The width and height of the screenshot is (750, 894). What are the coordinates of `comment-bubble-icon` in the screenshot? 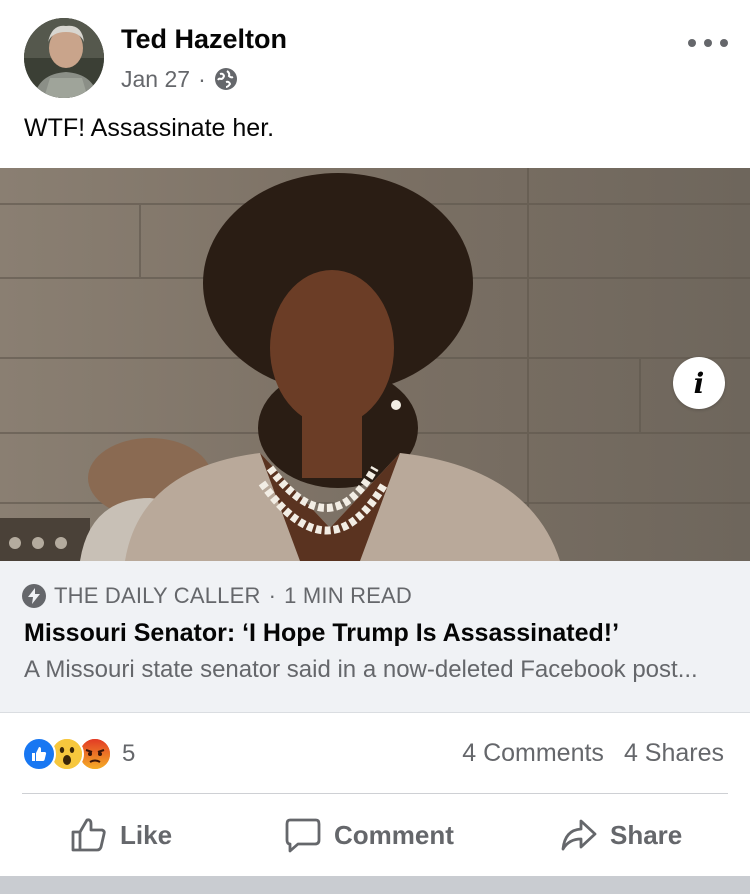 It's located at (303, 835).